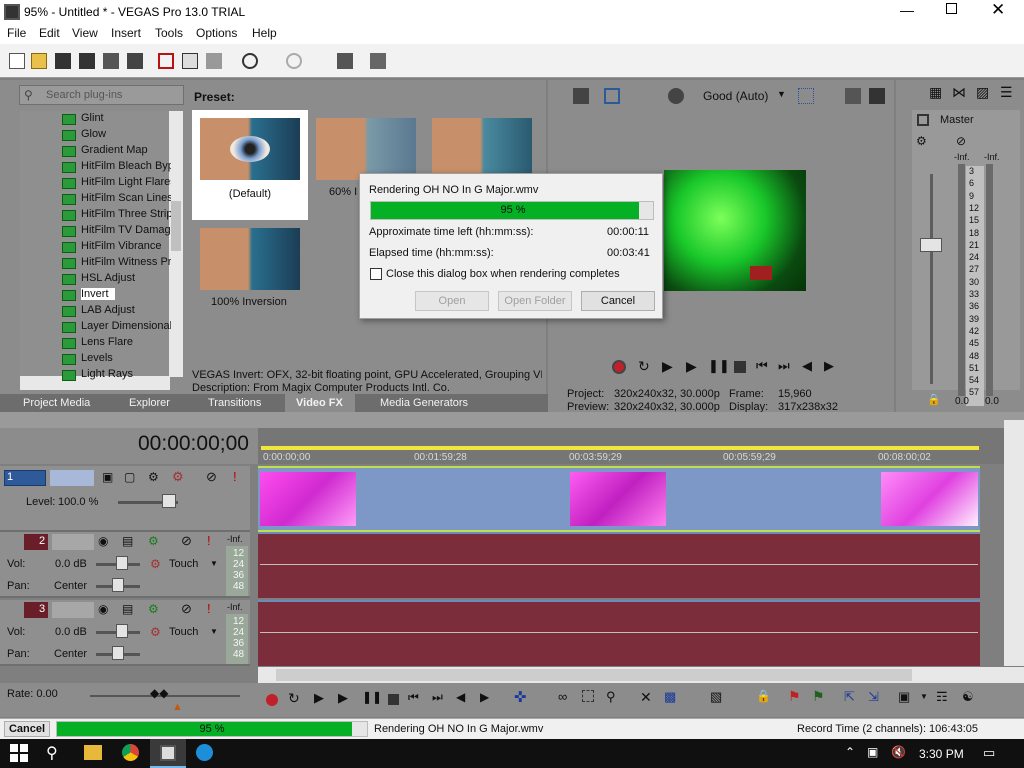 The width and height of the screenshot is (1024, 768). What do you see at coordinates (319, 403) in the screenshot?
I see `tab-video-fx: Video FX` at bounding box center [319, 403].